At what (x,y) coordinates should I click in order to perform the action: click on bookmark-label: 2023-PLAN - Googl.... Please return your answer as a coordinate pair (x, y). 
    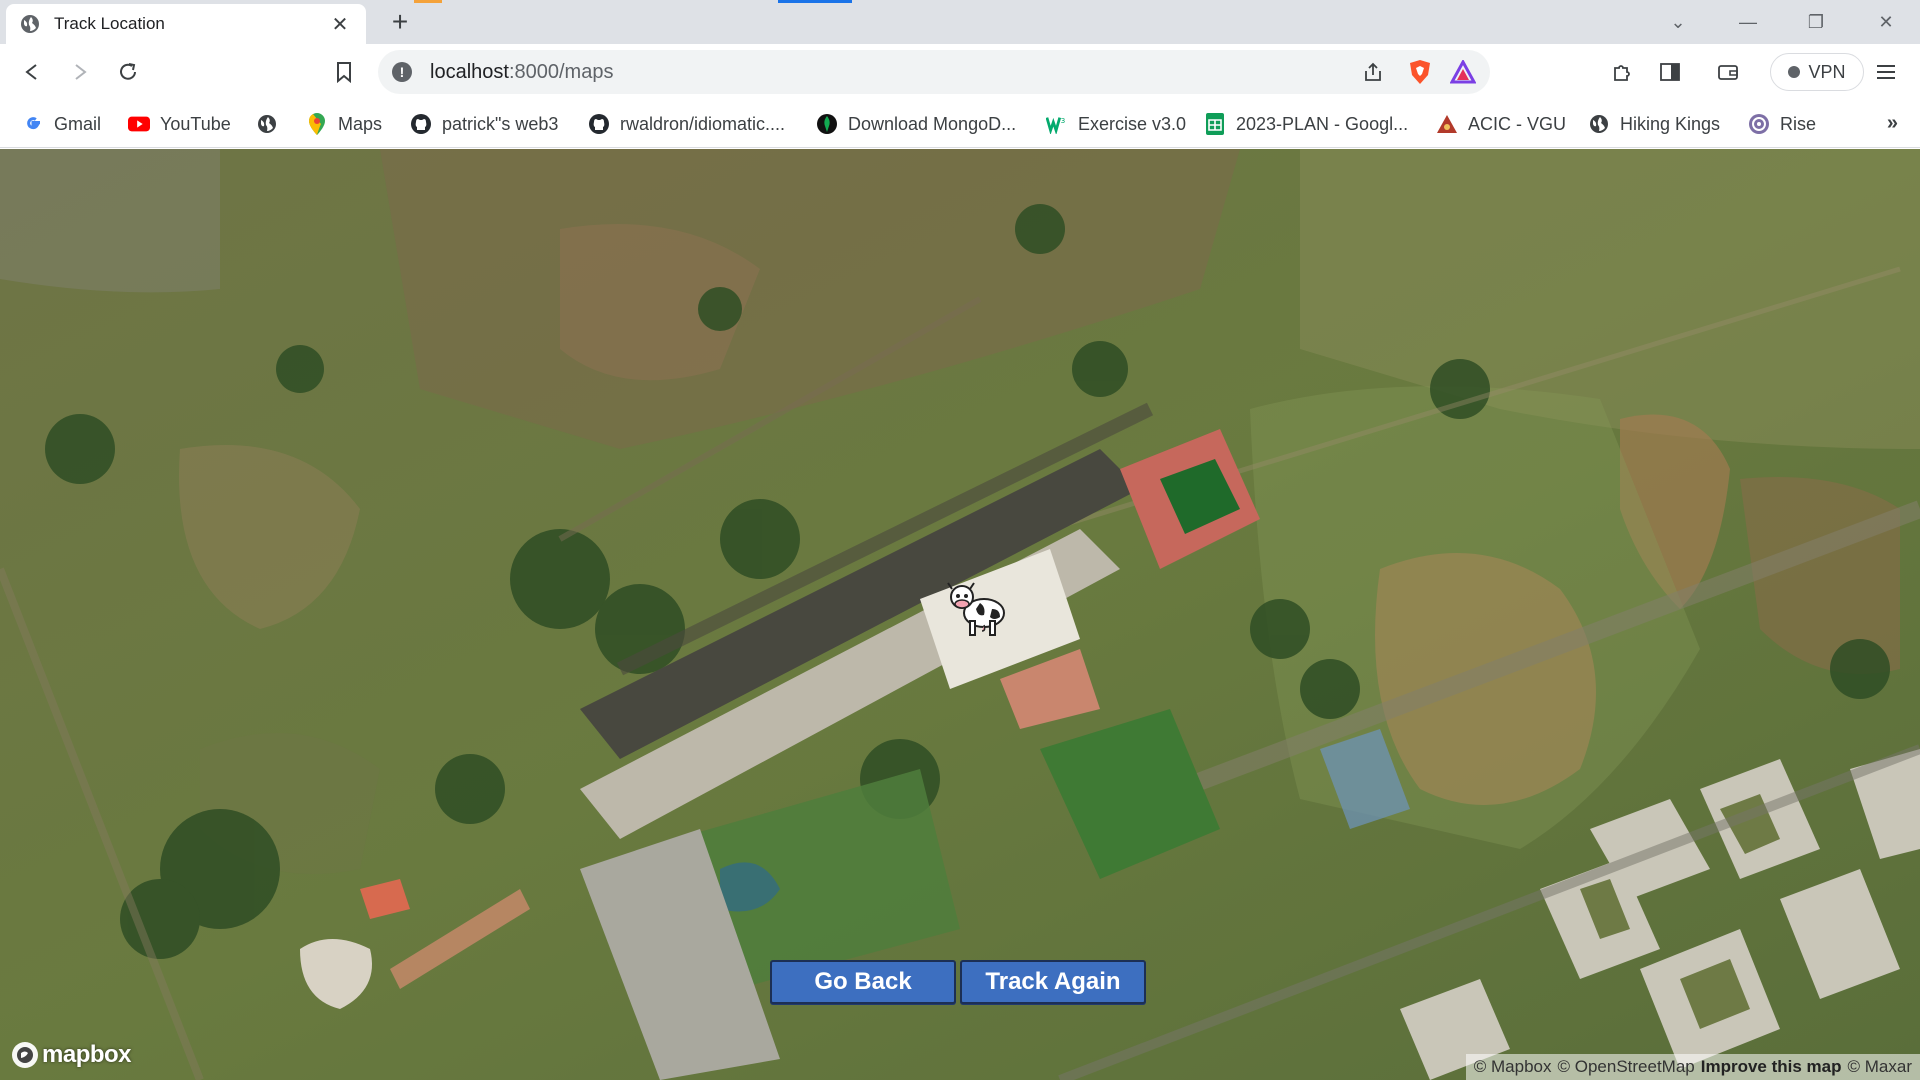
    Looking at the image, I should click on (1322, 123).